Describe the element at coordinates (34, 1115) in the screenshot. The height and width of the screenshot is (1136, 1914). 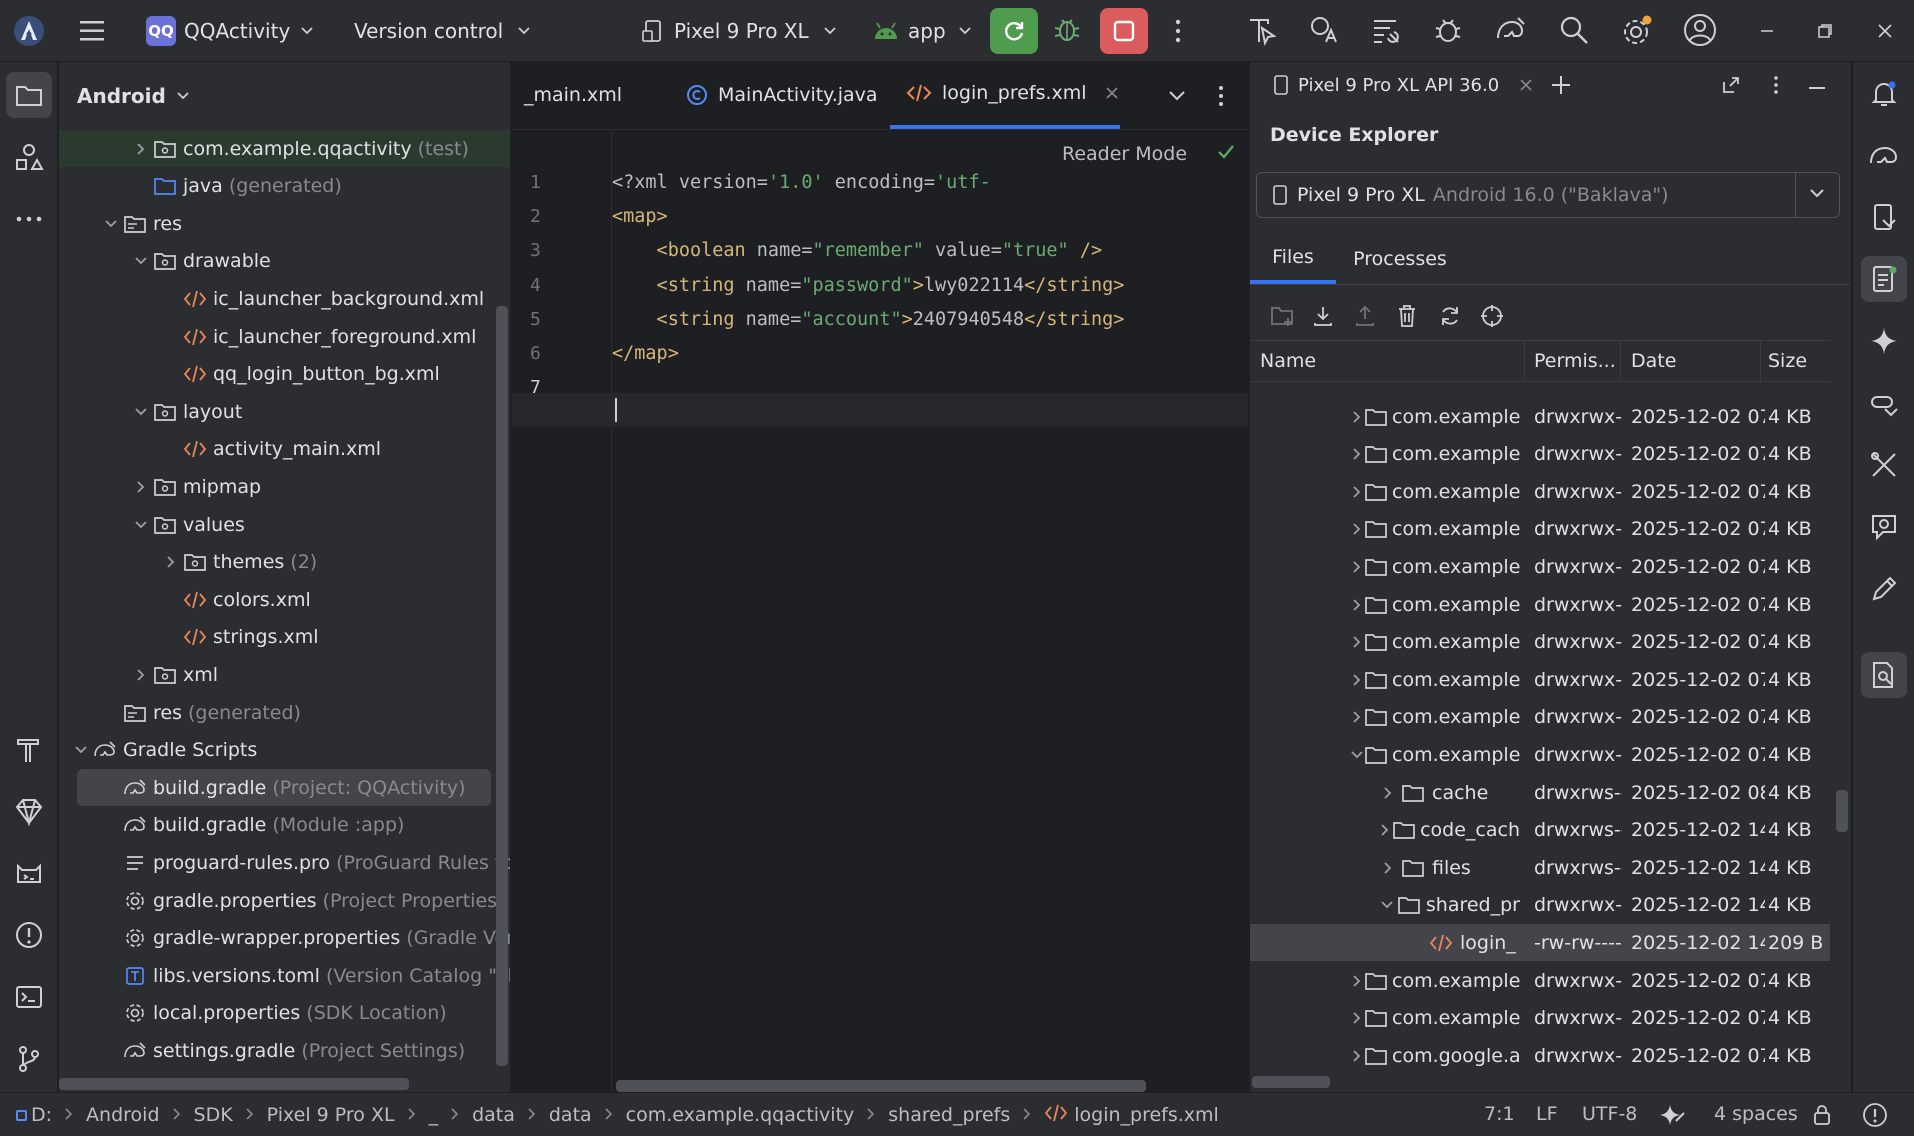
I see `breadcrumb-item: D:` at that location.